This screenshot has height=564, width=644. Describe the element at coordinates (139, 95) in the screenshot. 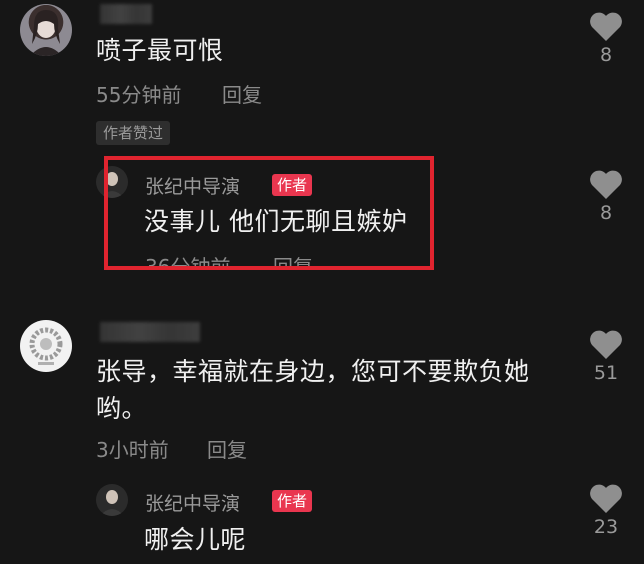

I see `comment-time: 55分钟前` at that location.